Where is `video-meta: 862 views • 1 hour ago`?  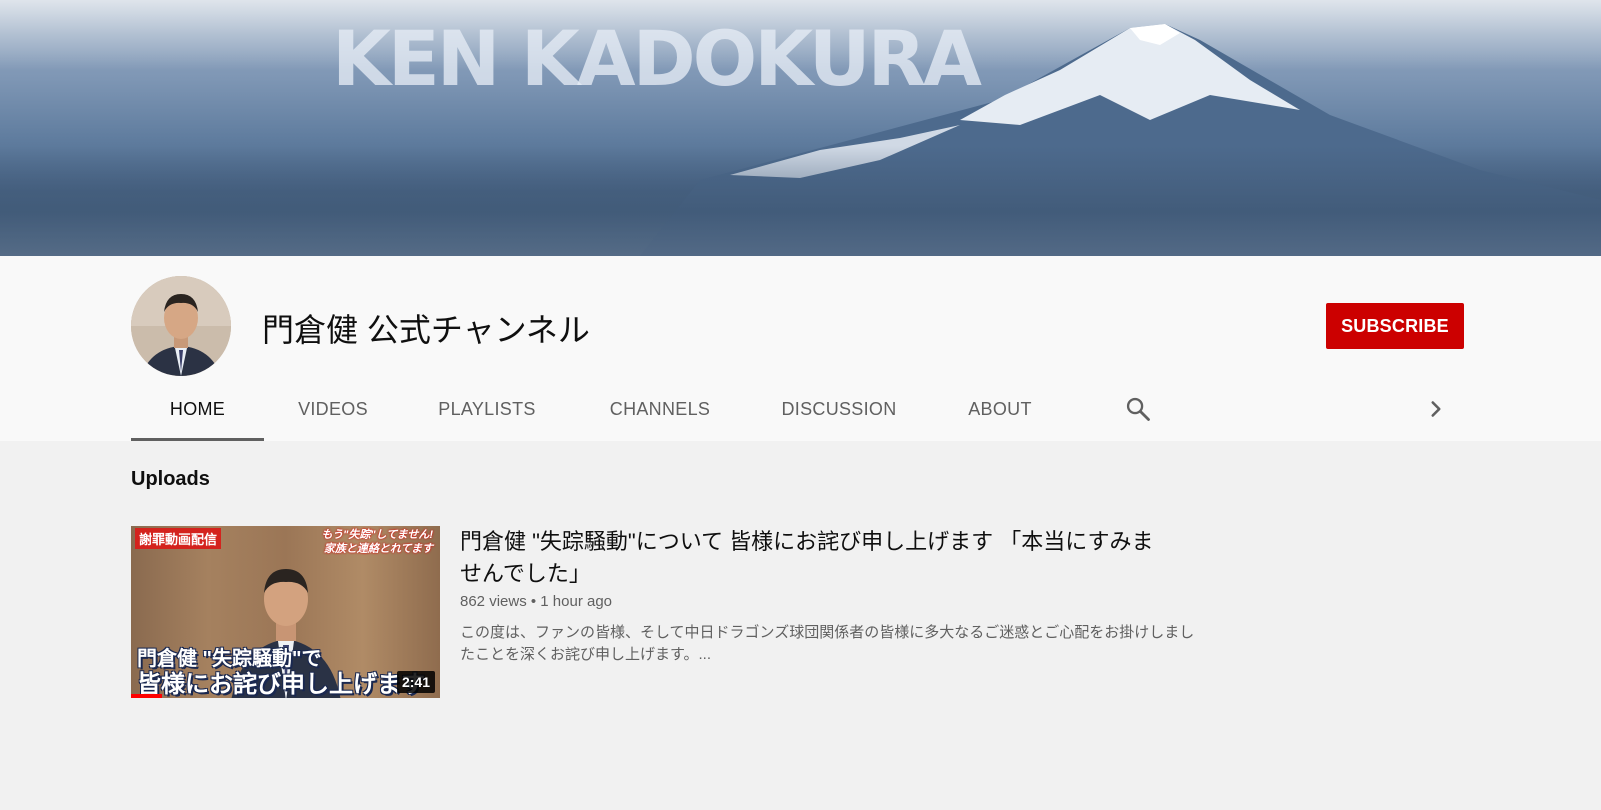 video-meta: 862 views • 1 hour ago is located at coordinates (536, 601).